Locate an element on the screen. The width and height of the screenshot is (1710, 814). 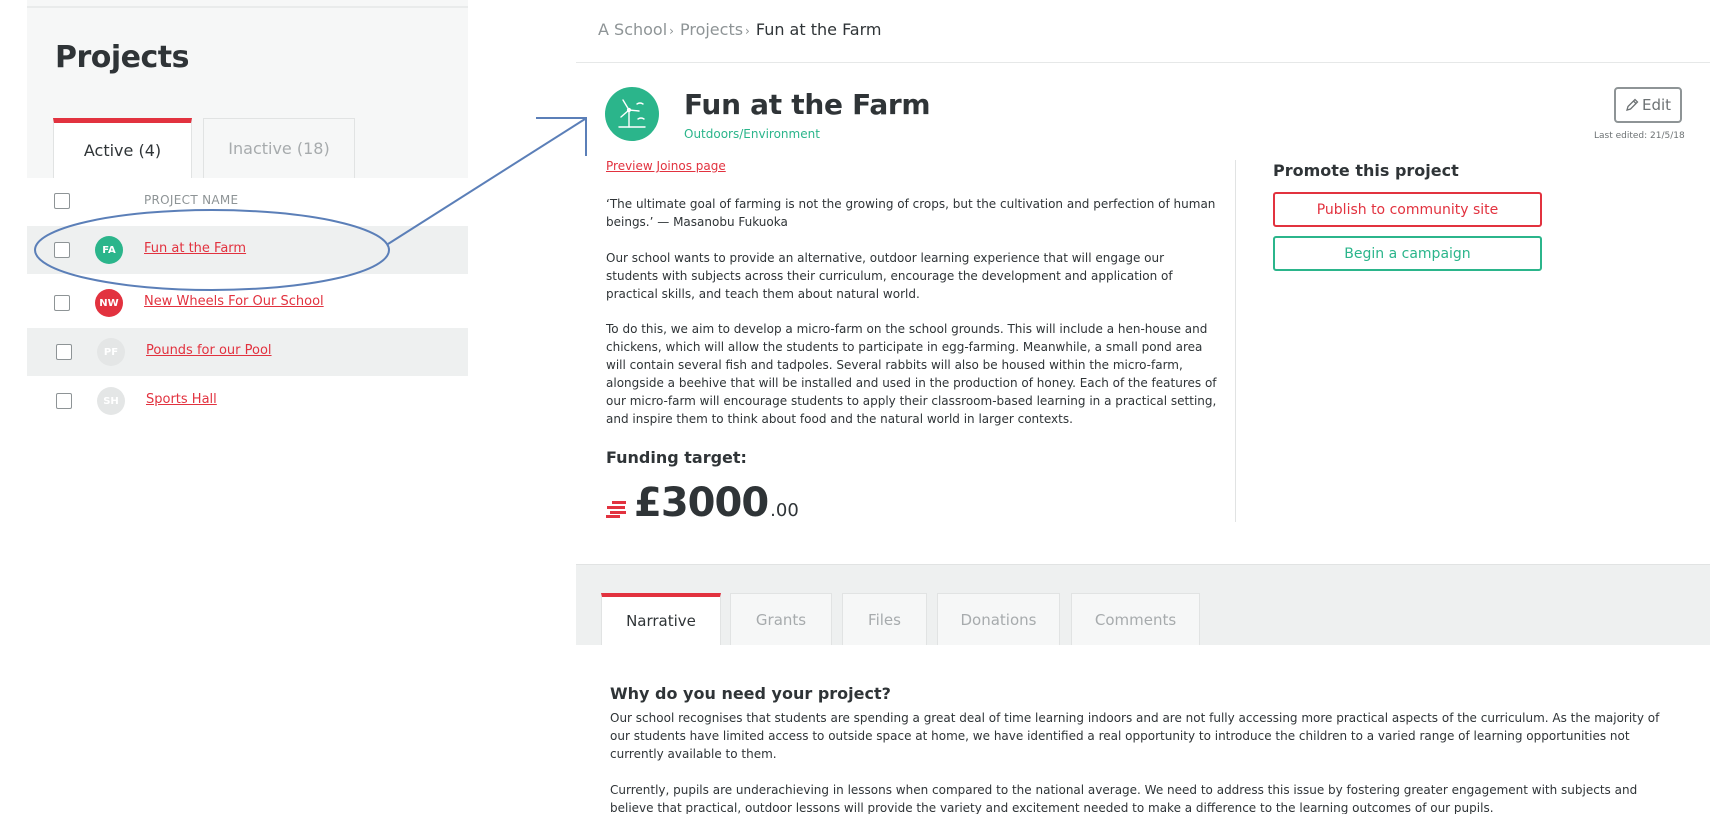
avatar: PF is located at coordinates (111, 352).